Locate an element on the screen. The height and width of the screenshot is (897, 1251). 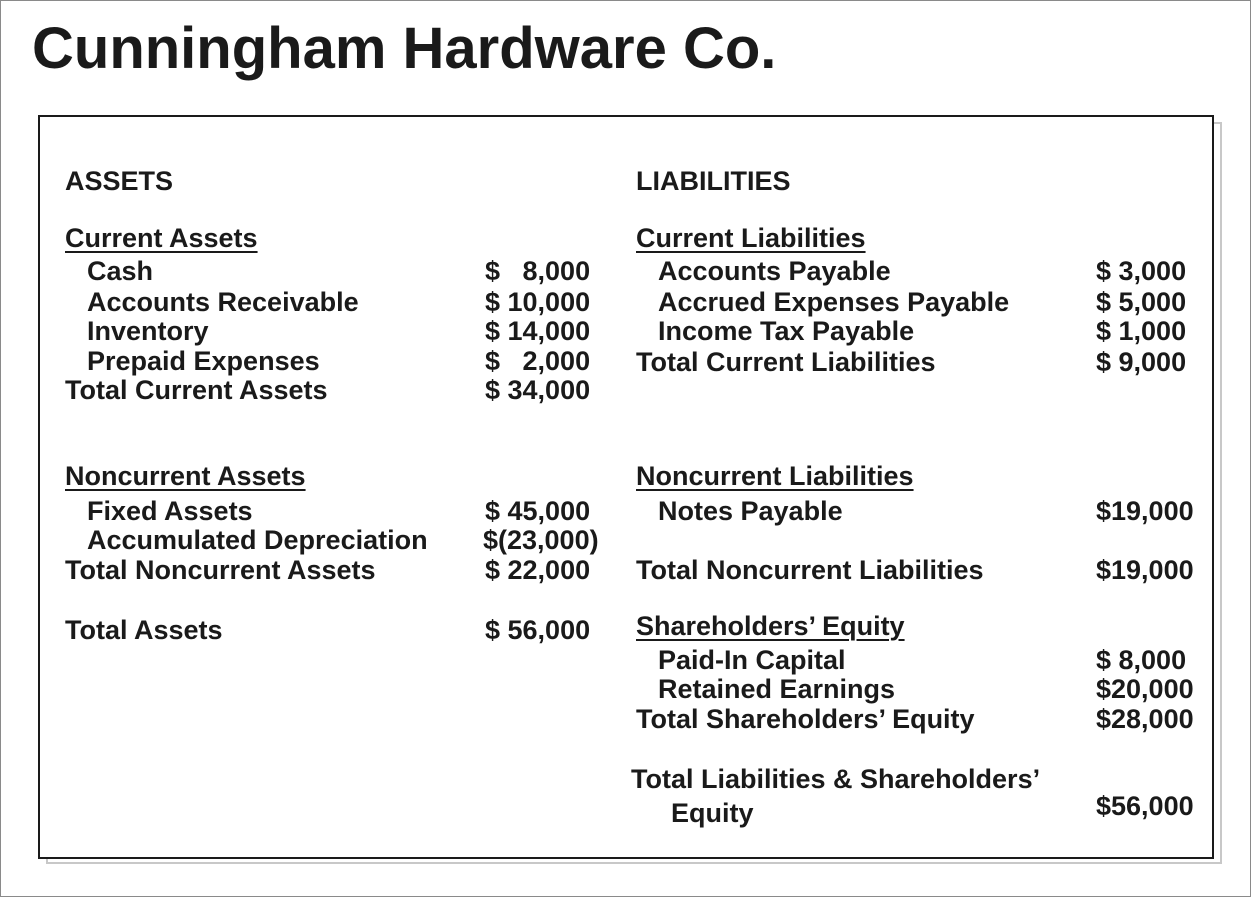
current-assets-heading: Current Assets is located at coordinates (161, 238).